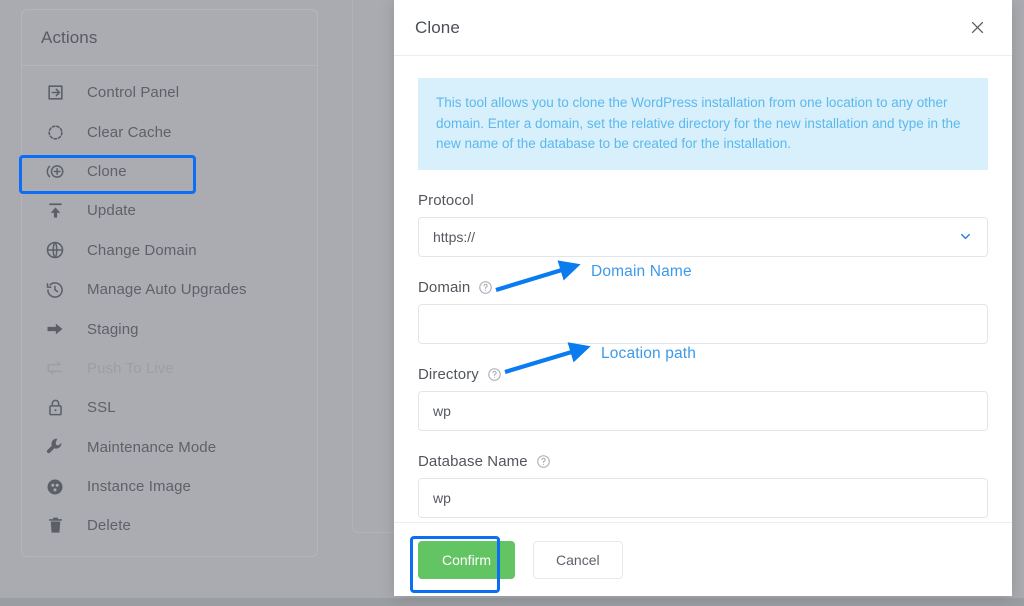 Image resolution: width=1024 pixels, height=606 pixels. I want to click on domain-annotation-arrow, so click(543, 317).